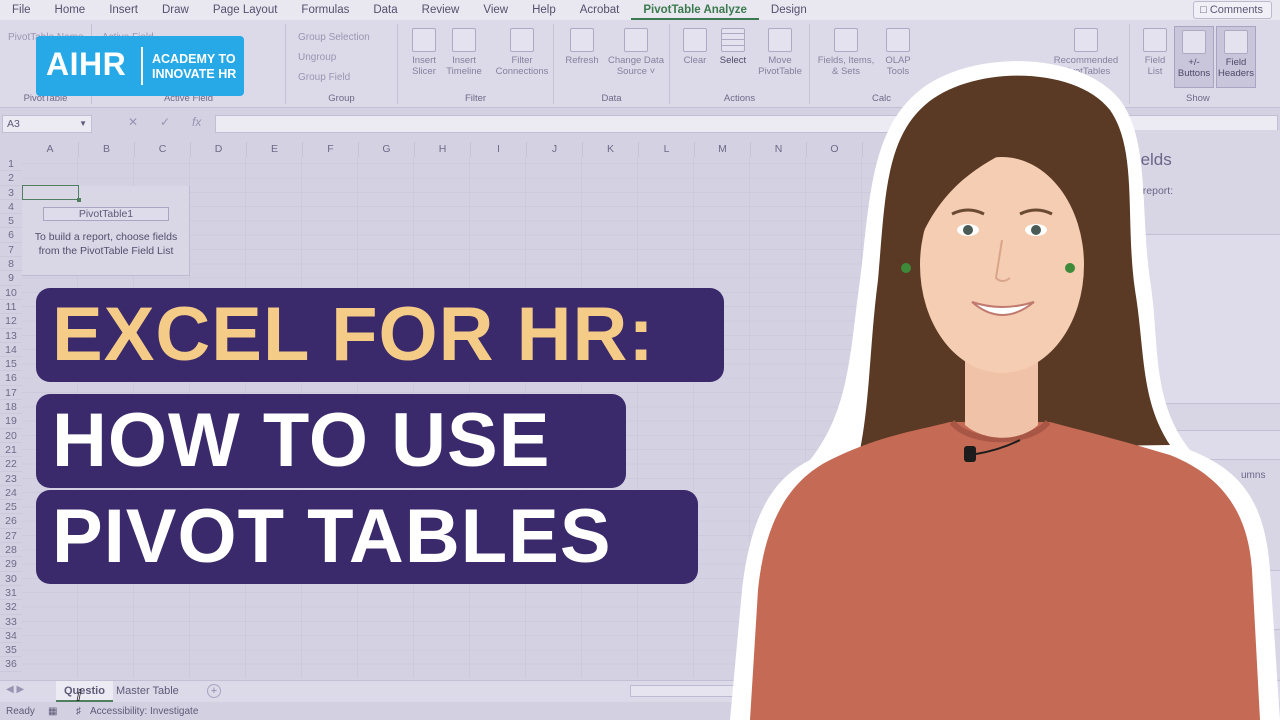 This screenshot has height=720, width=1280. I want to click on logo-line-2: INNOVATE HR, so click(194, 74).